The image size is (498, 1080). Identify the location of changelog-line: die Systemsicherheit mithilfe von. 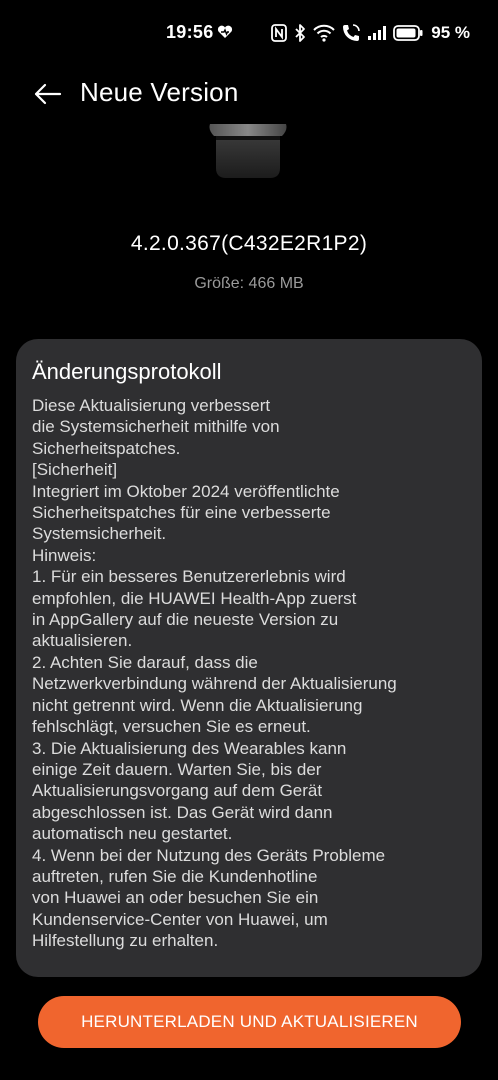
(156, 427).